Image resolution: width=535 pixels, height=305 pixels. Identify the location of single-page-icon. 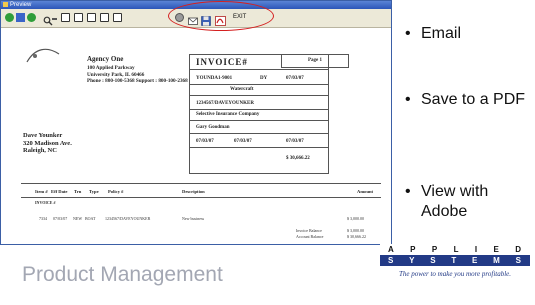
(65, 17).